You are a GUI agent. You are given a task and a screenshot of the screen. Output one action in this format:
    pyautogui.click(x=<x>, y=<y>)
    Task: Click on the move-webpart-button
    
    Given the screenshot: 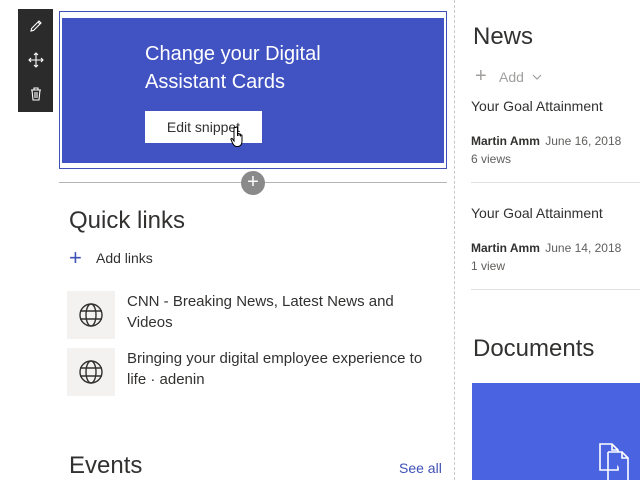 What is the action you would take?
    pyautogui.click(x=35, y=60)
    